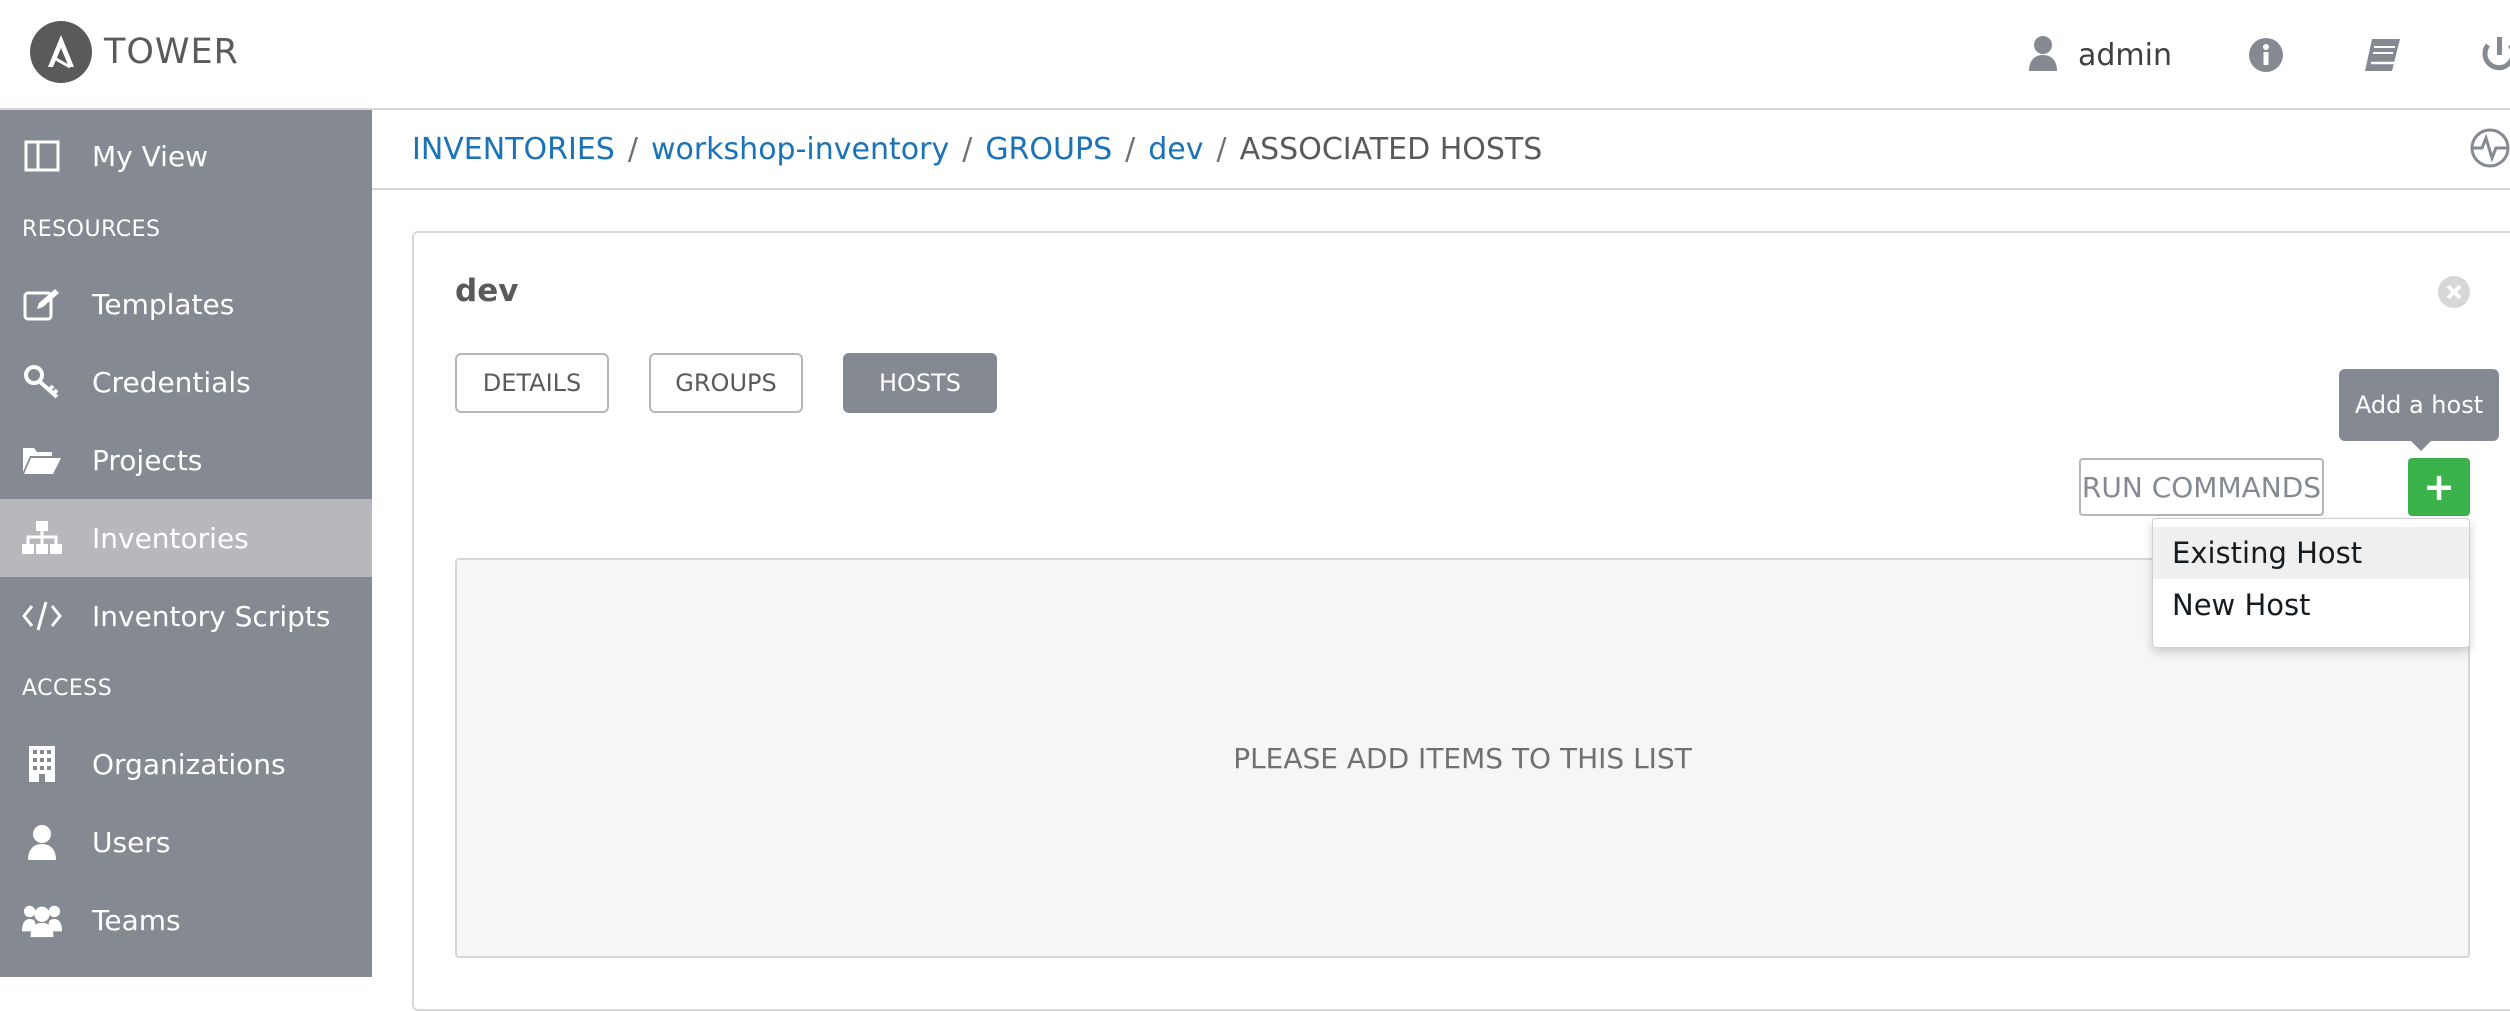  I want to click on sidebar-item-label: Templates, so click(163, 304).